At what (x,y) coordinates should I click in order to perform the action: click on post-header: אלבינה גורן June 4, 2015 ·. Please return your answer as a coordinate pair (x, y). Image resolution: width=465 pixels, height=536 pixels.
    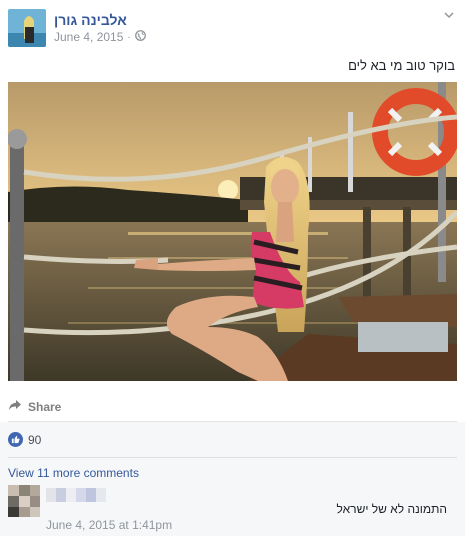
    Looking at the image, I should click on (232, 28).